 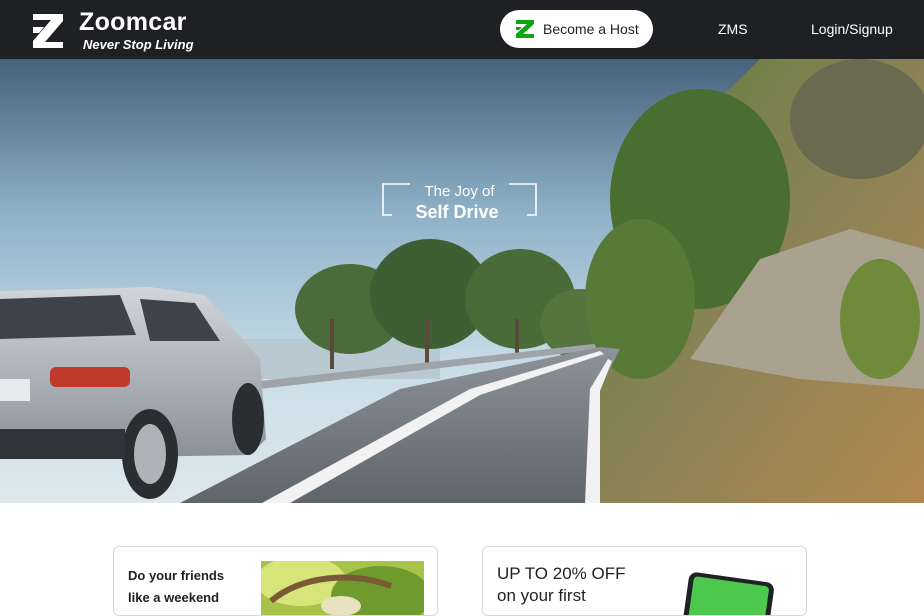 I want to click on brand-tagline: Never Stop Living, so click(x=138, y=44).